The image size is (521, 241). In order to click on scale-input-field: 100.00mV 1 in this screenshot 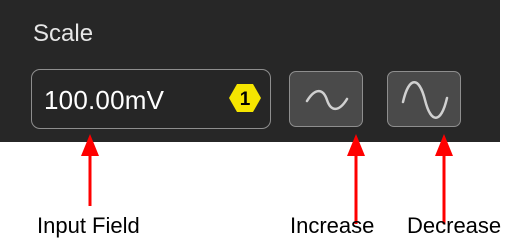, I will do `click(151, 99)`.